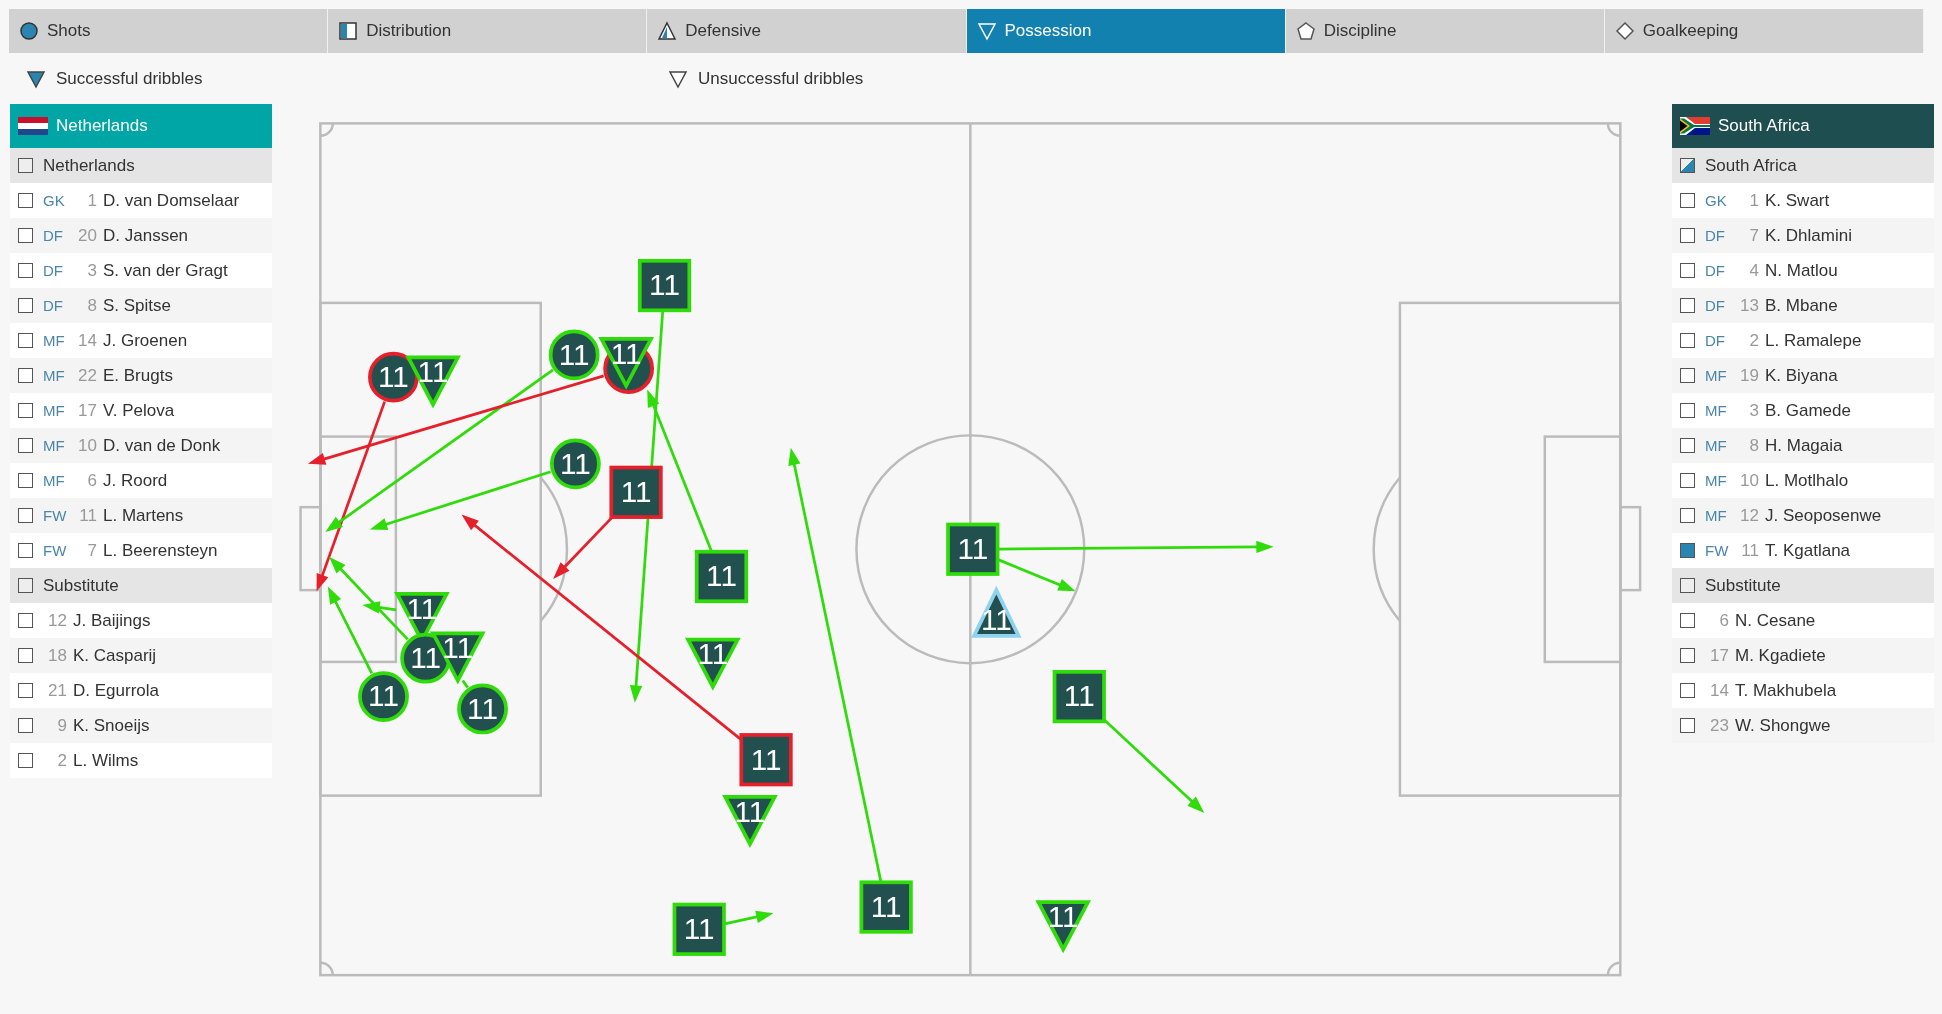 This screenshot has height=1014, width=1942. Describe the element at coordinates (137, 305) in the screenshot. I see `player-name: S. Spitse` at that location.